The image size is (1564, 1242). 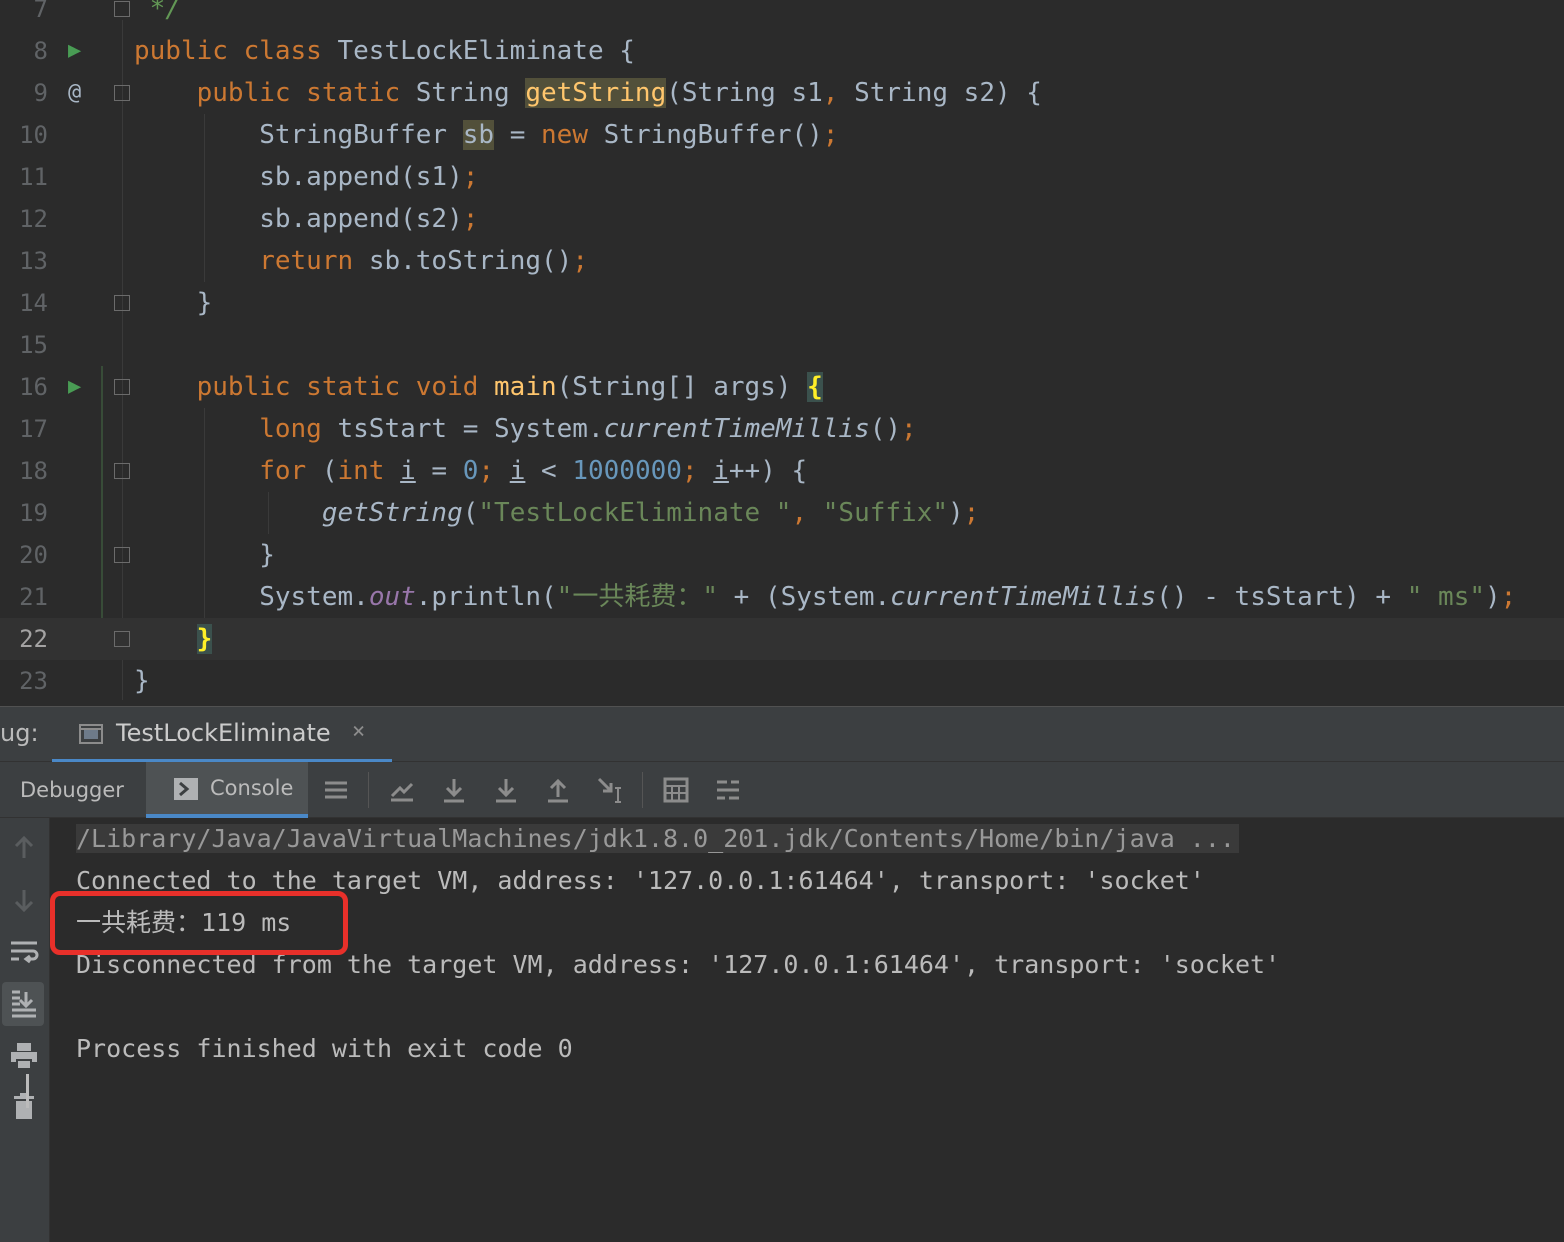 I want to click on line-number: 15, so click(x=24, y=345).